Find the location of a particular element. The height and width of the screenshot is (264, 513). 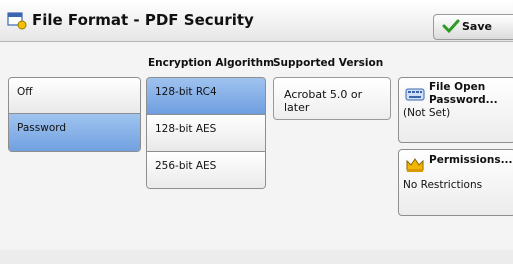

encryption-128-aes-label: 128-bit AES is located at coordinates (186, 129).